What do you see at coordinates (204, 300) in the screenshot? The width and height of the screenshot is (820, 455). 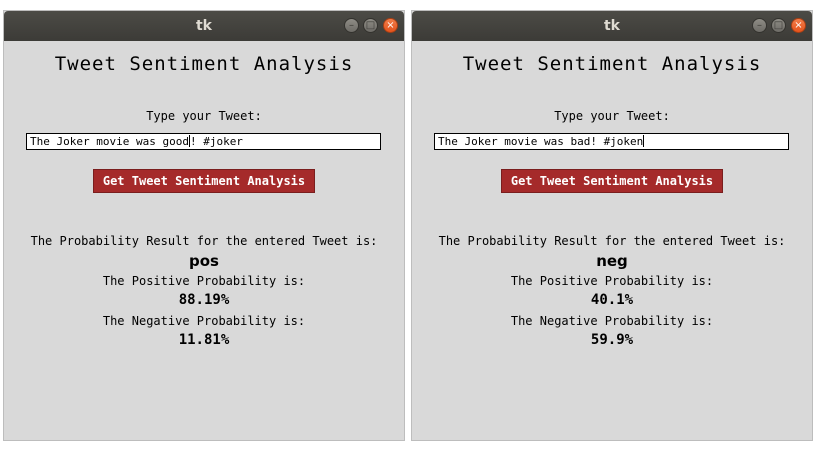 I see `positive-probability-value: 88.19%` at bounding box center [204, 300].